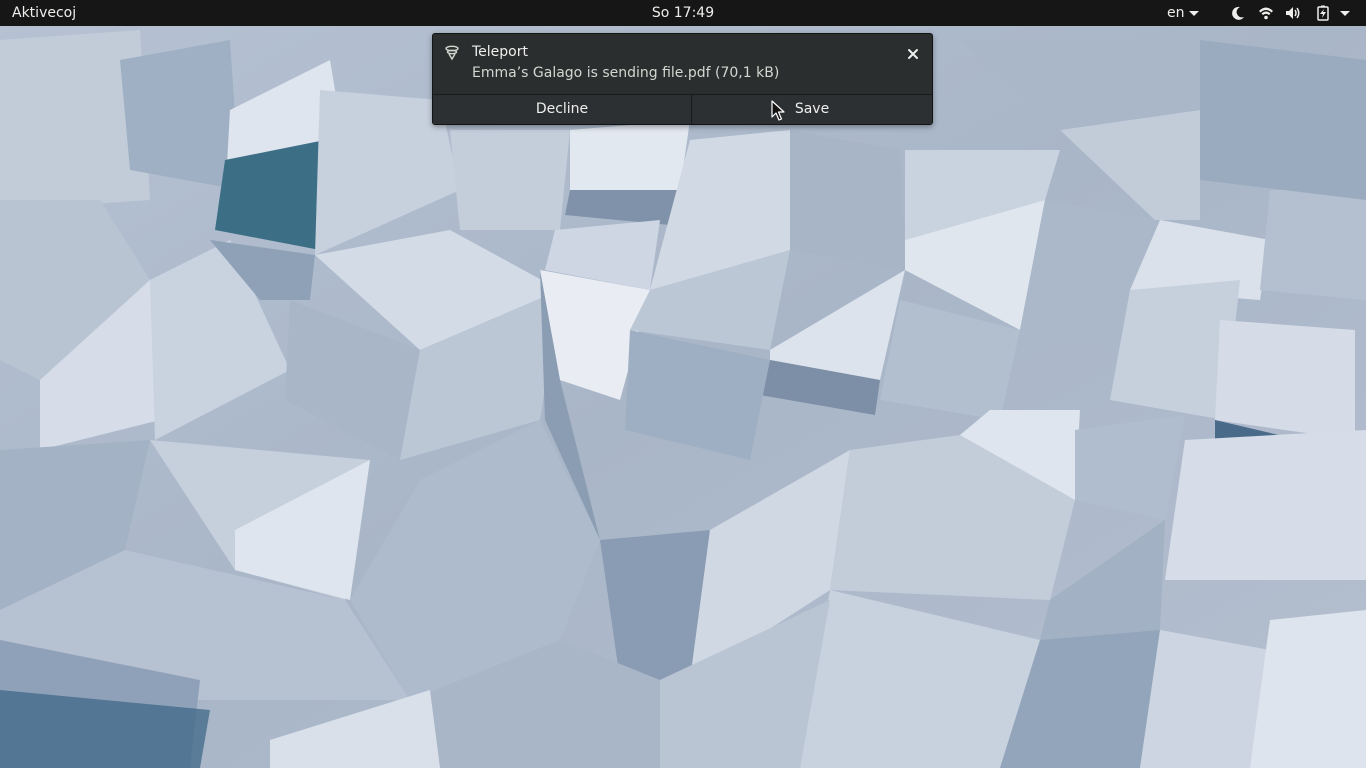  I want to click on notification-title: Teleport, so click(500, 52).